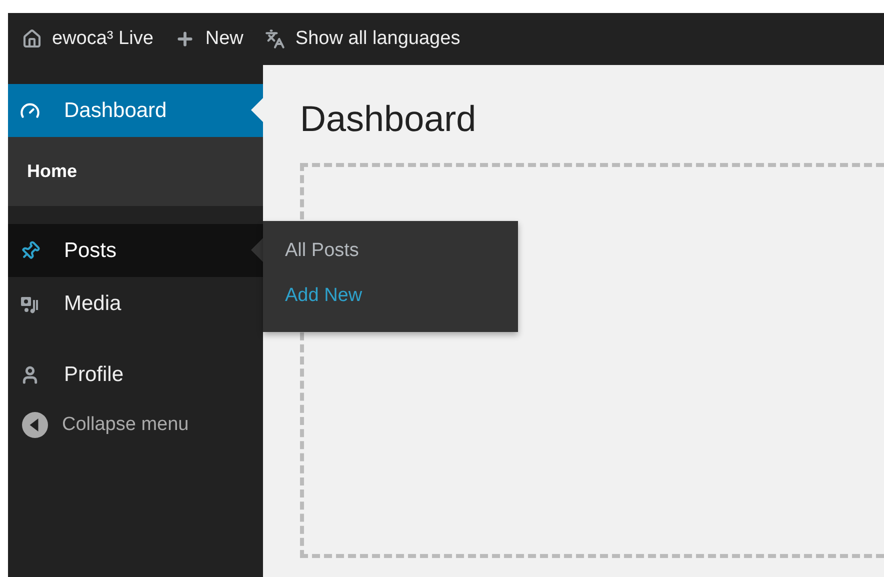 The image size is (884, 577). What do you see at coordinates (52, 171) in the screenshot?
I see `submenu-item: Home` at bounding box center [52, 171].